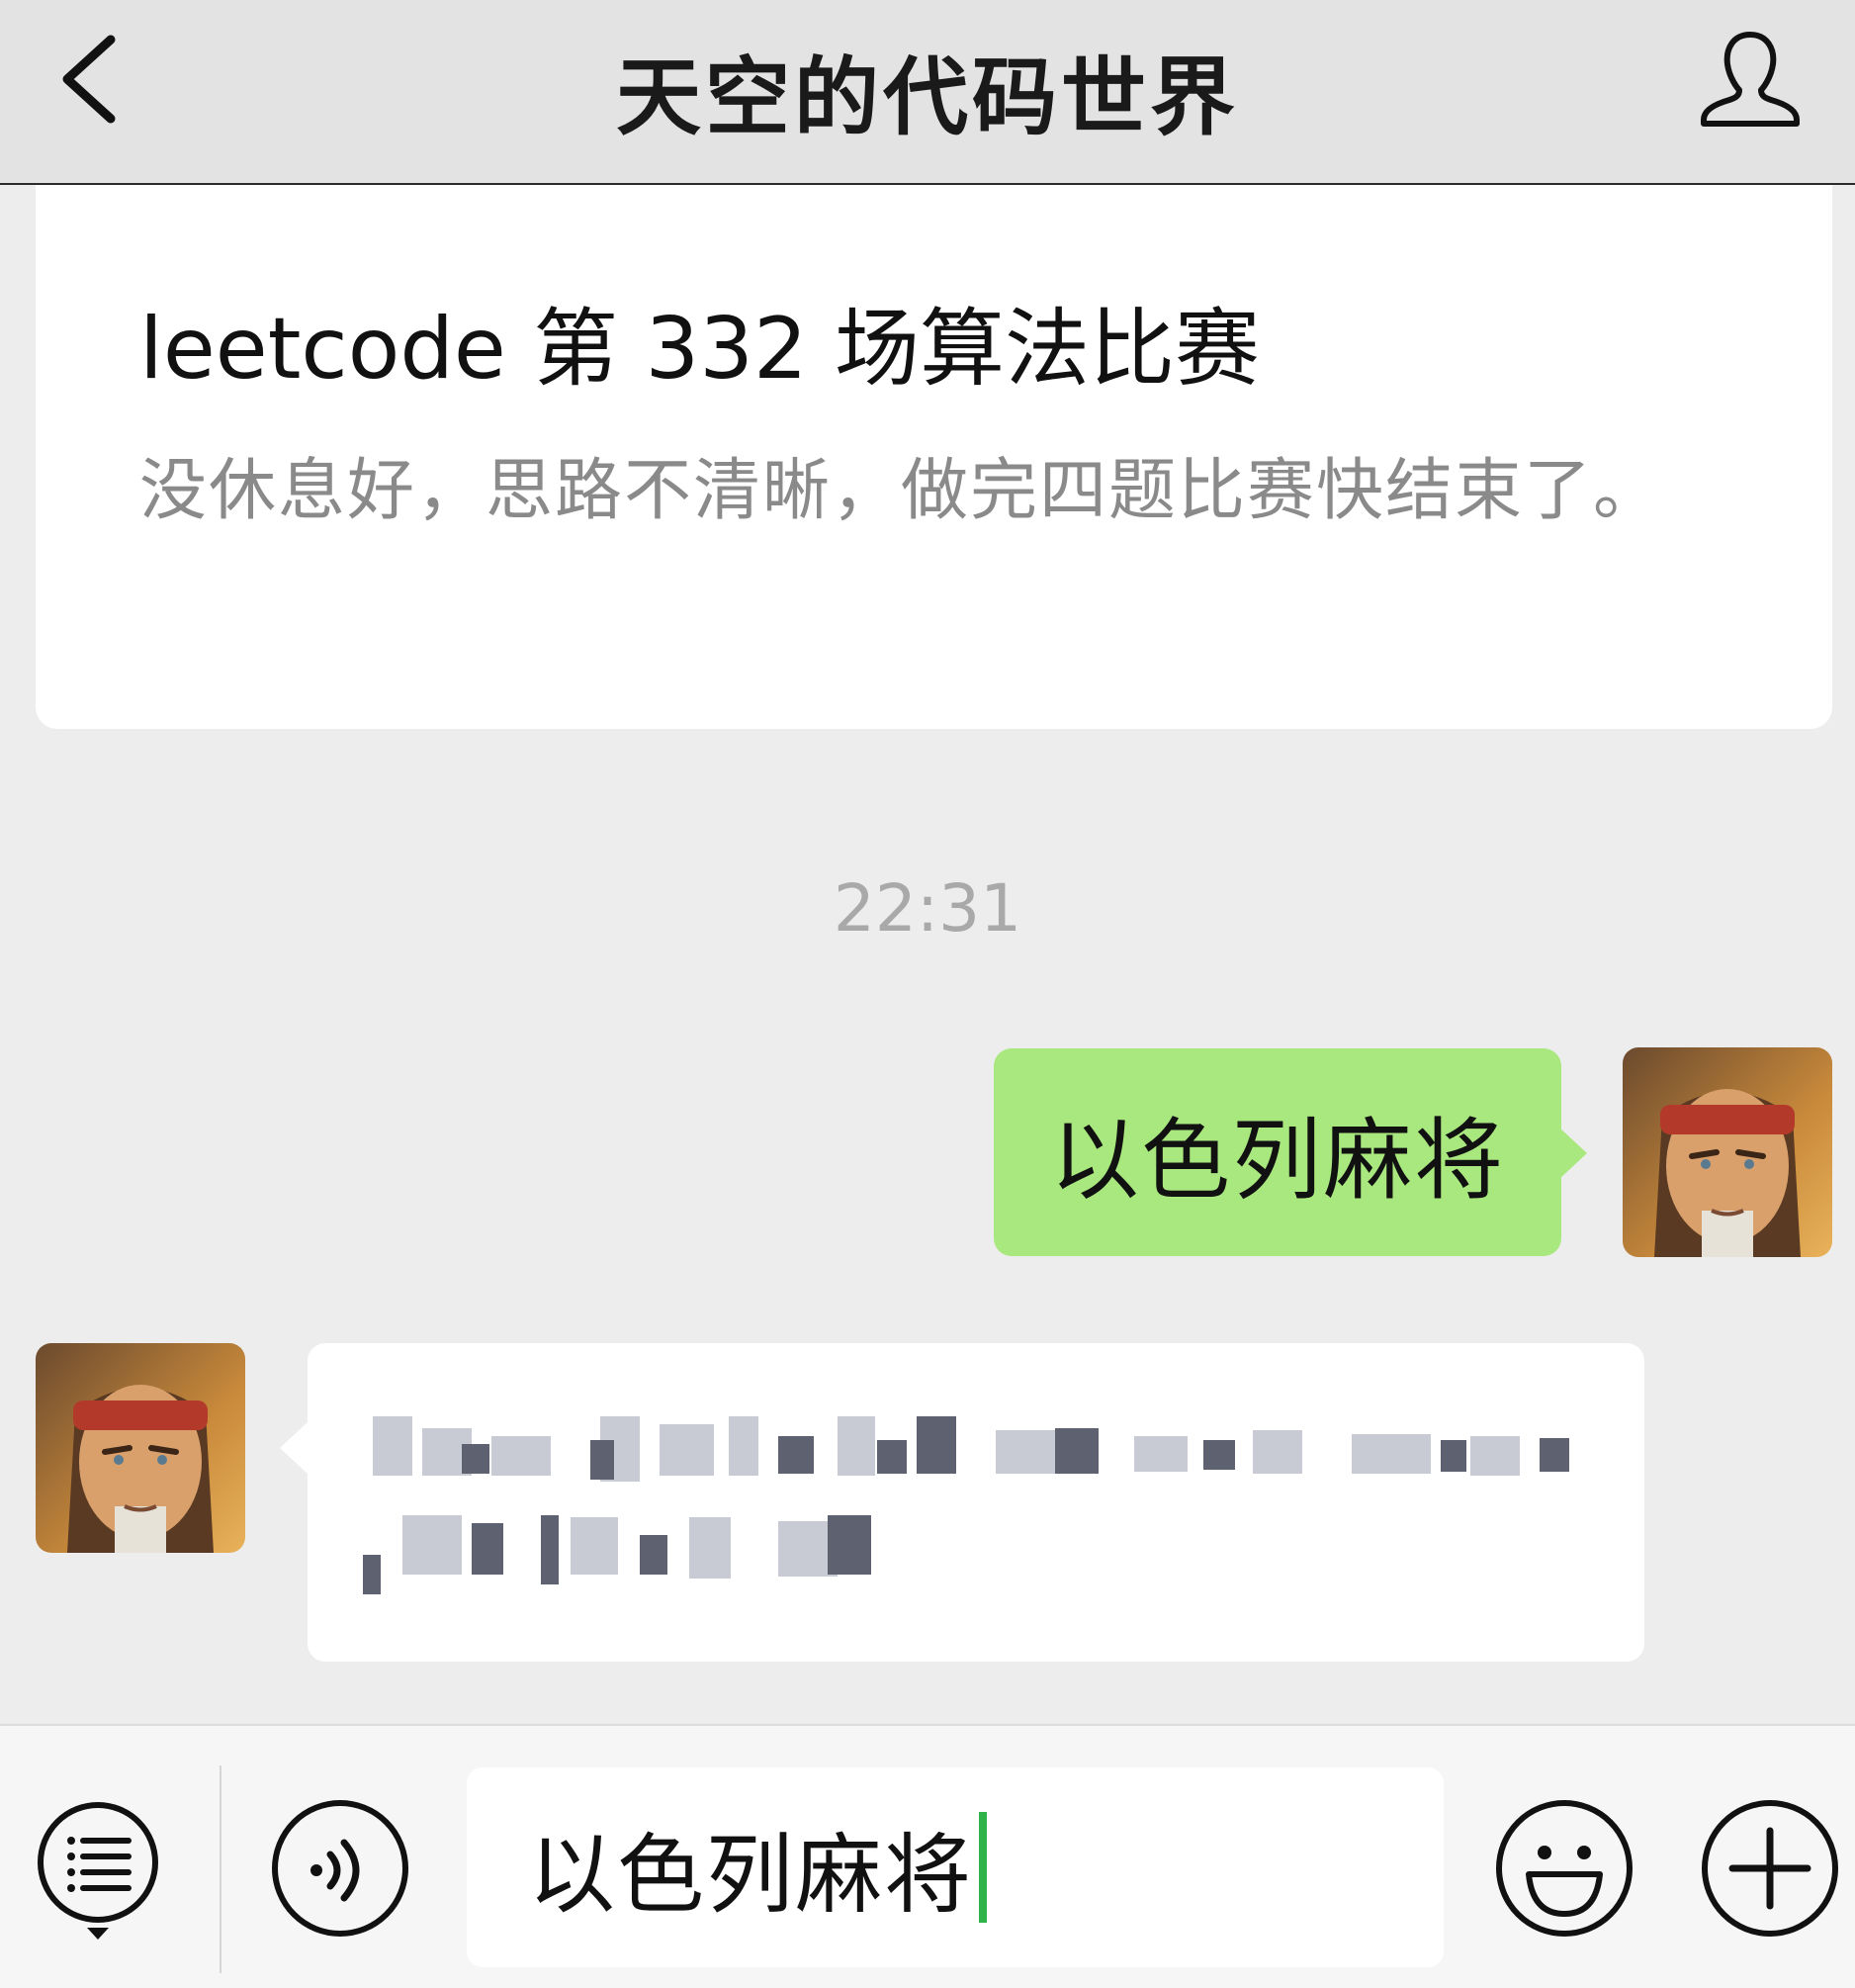 The width and height of the screenshot is (1855, 1988). I want to click on chat-title: 天空的代码世界, so click(927, 97).